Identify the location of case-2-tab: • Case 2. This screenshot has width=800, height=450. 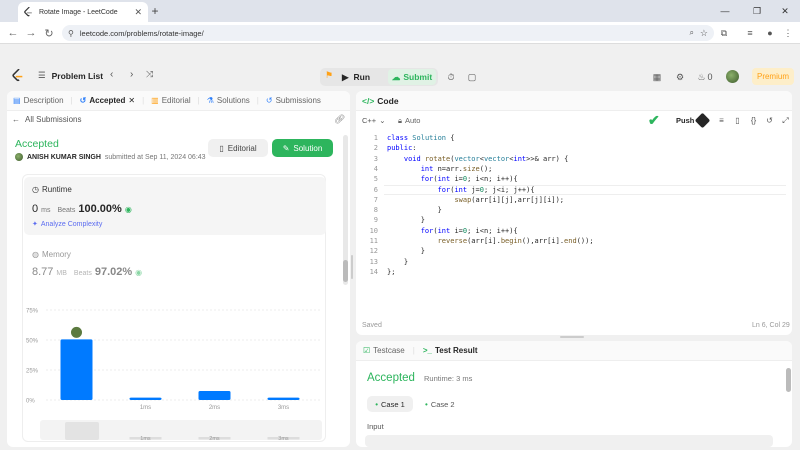
(445, 404).